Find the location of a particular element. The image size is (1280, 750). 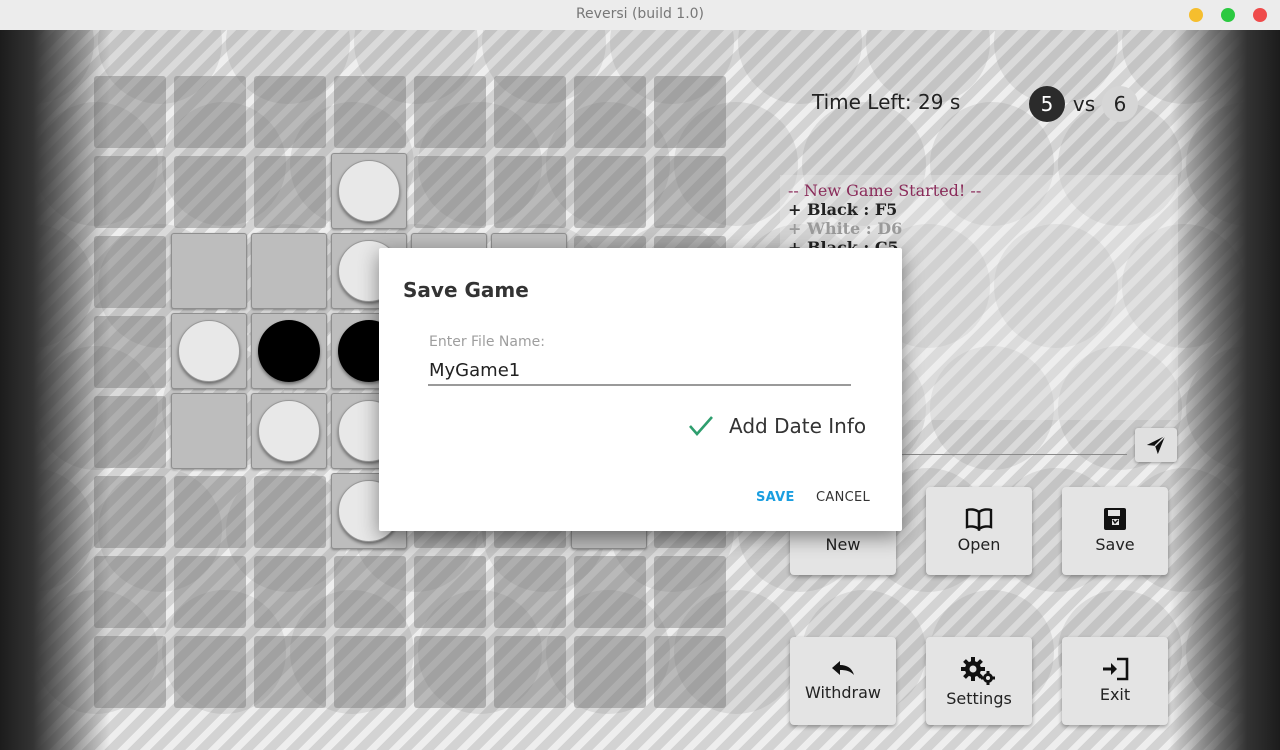

close-button is located at coordinates (1260, 15).